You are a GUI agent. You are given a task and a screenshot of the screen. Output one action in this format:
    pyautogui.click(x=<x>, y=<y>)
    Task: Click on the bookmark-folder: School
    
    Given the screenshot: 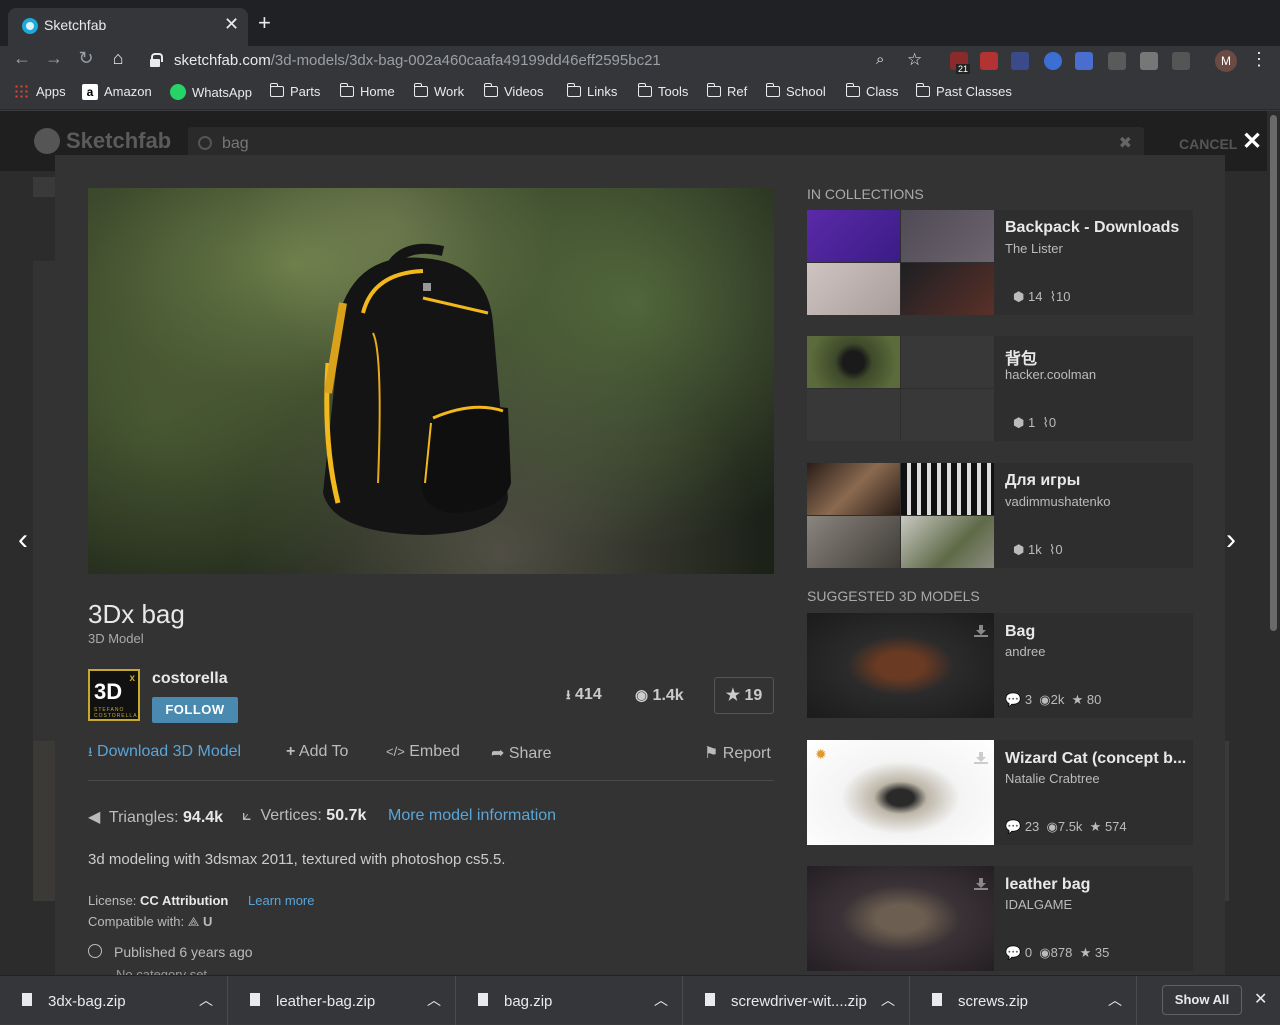 What is the action you would take?
    pyautogui.click(x=795, y=91)
    